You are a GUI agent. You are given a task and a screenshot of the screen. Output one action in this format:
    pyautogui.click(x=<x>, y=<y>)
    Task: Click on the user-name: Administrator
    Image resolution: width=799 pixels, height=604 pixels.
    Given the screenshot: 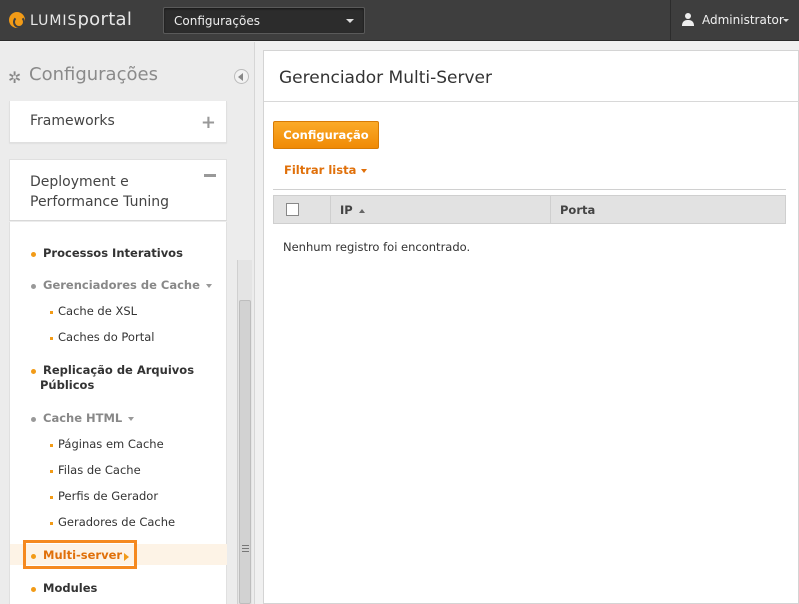 What is the action you would take?
    pyautogui.click(x=743, y=20)
    